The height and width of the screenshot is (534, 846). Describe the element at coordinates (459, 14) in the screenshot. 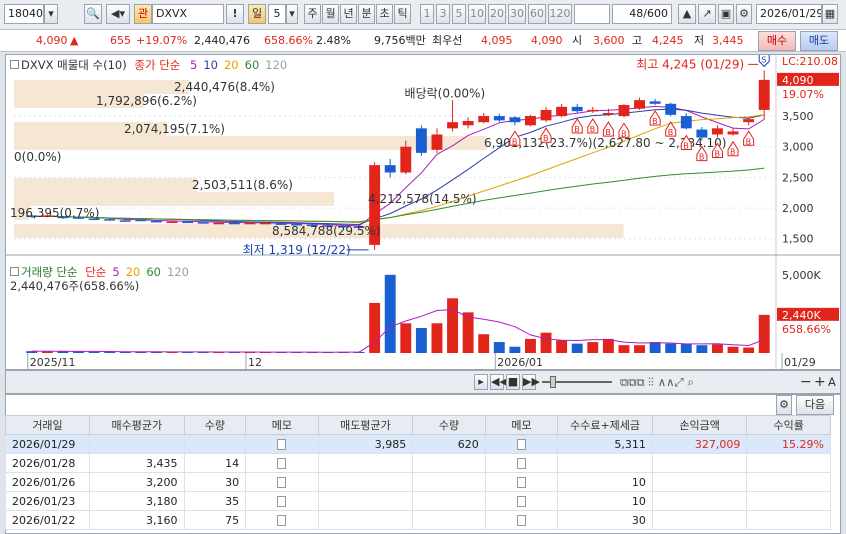

I see `minute-button-5: 5` at that location.